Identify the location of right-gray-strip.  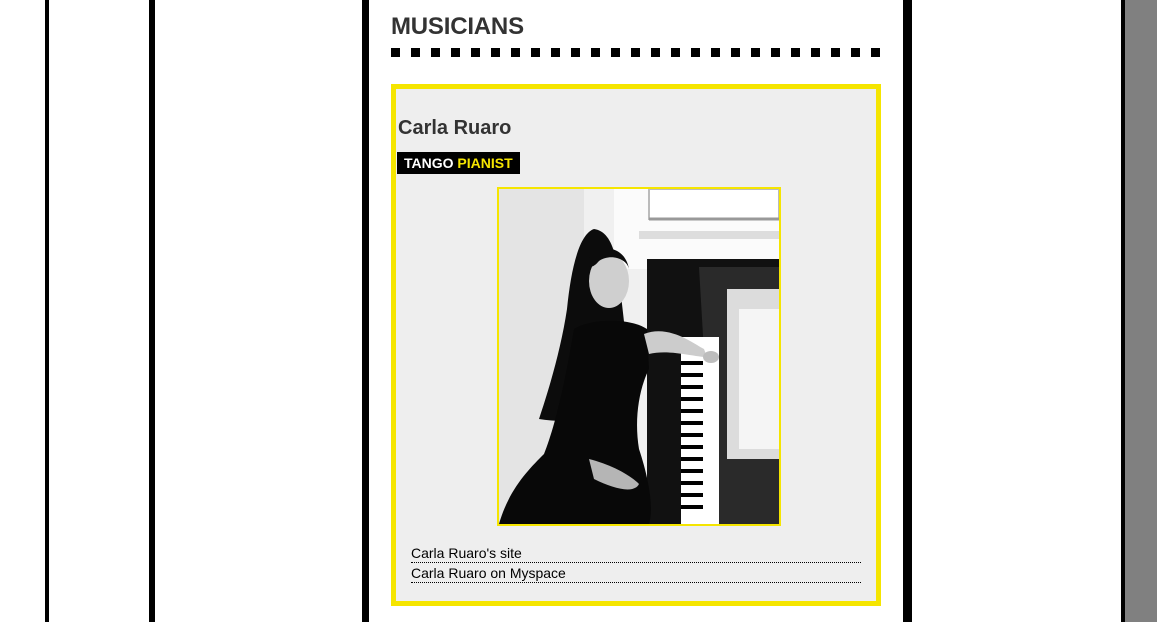
(1141, 311).